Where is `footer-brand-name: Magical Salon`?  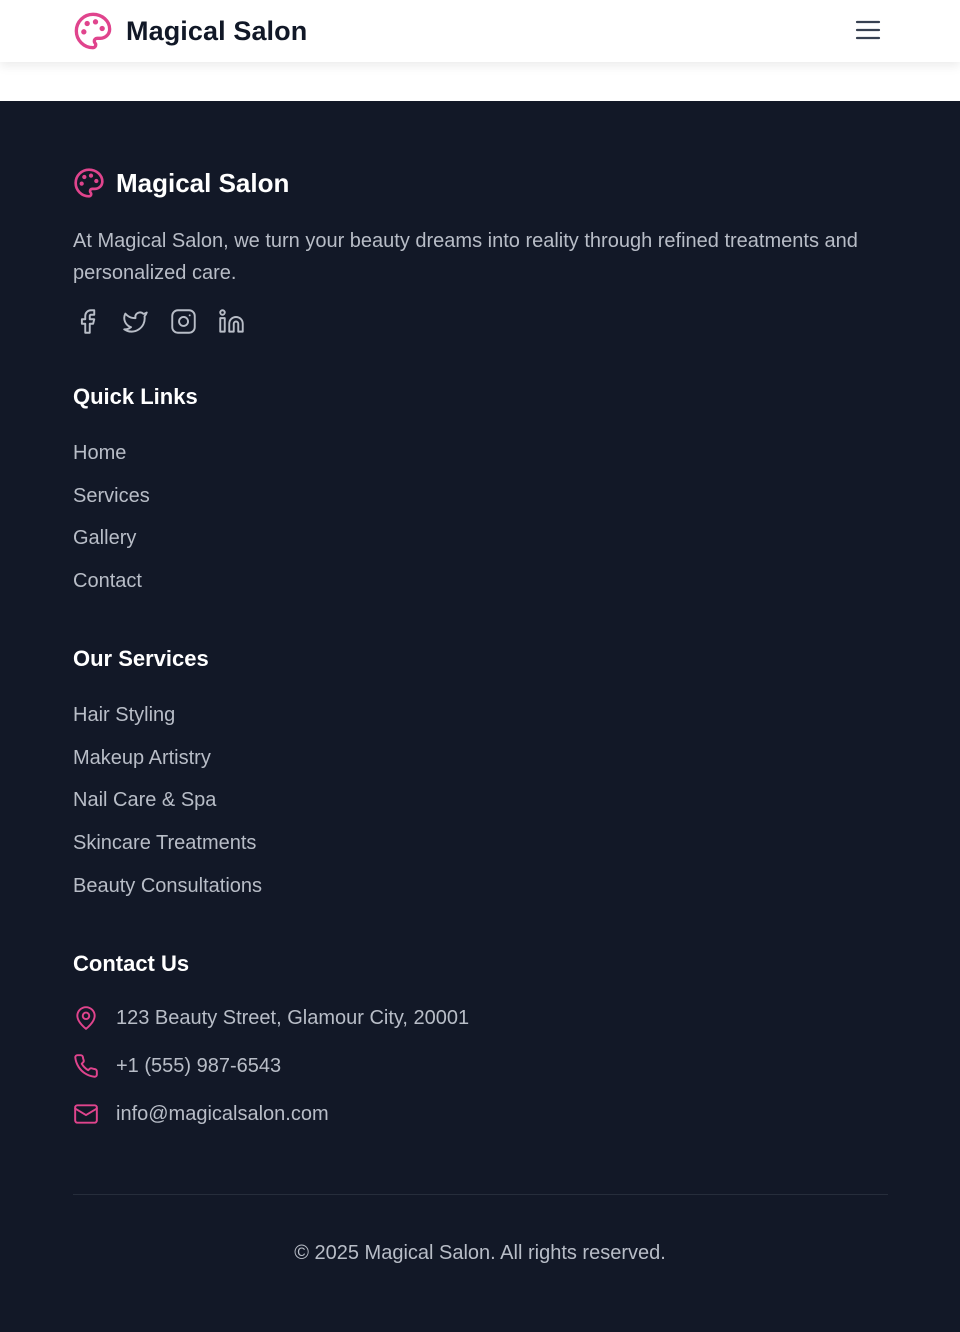 footer-brand-name: Magical Salon is located at coordinates (203, 182).